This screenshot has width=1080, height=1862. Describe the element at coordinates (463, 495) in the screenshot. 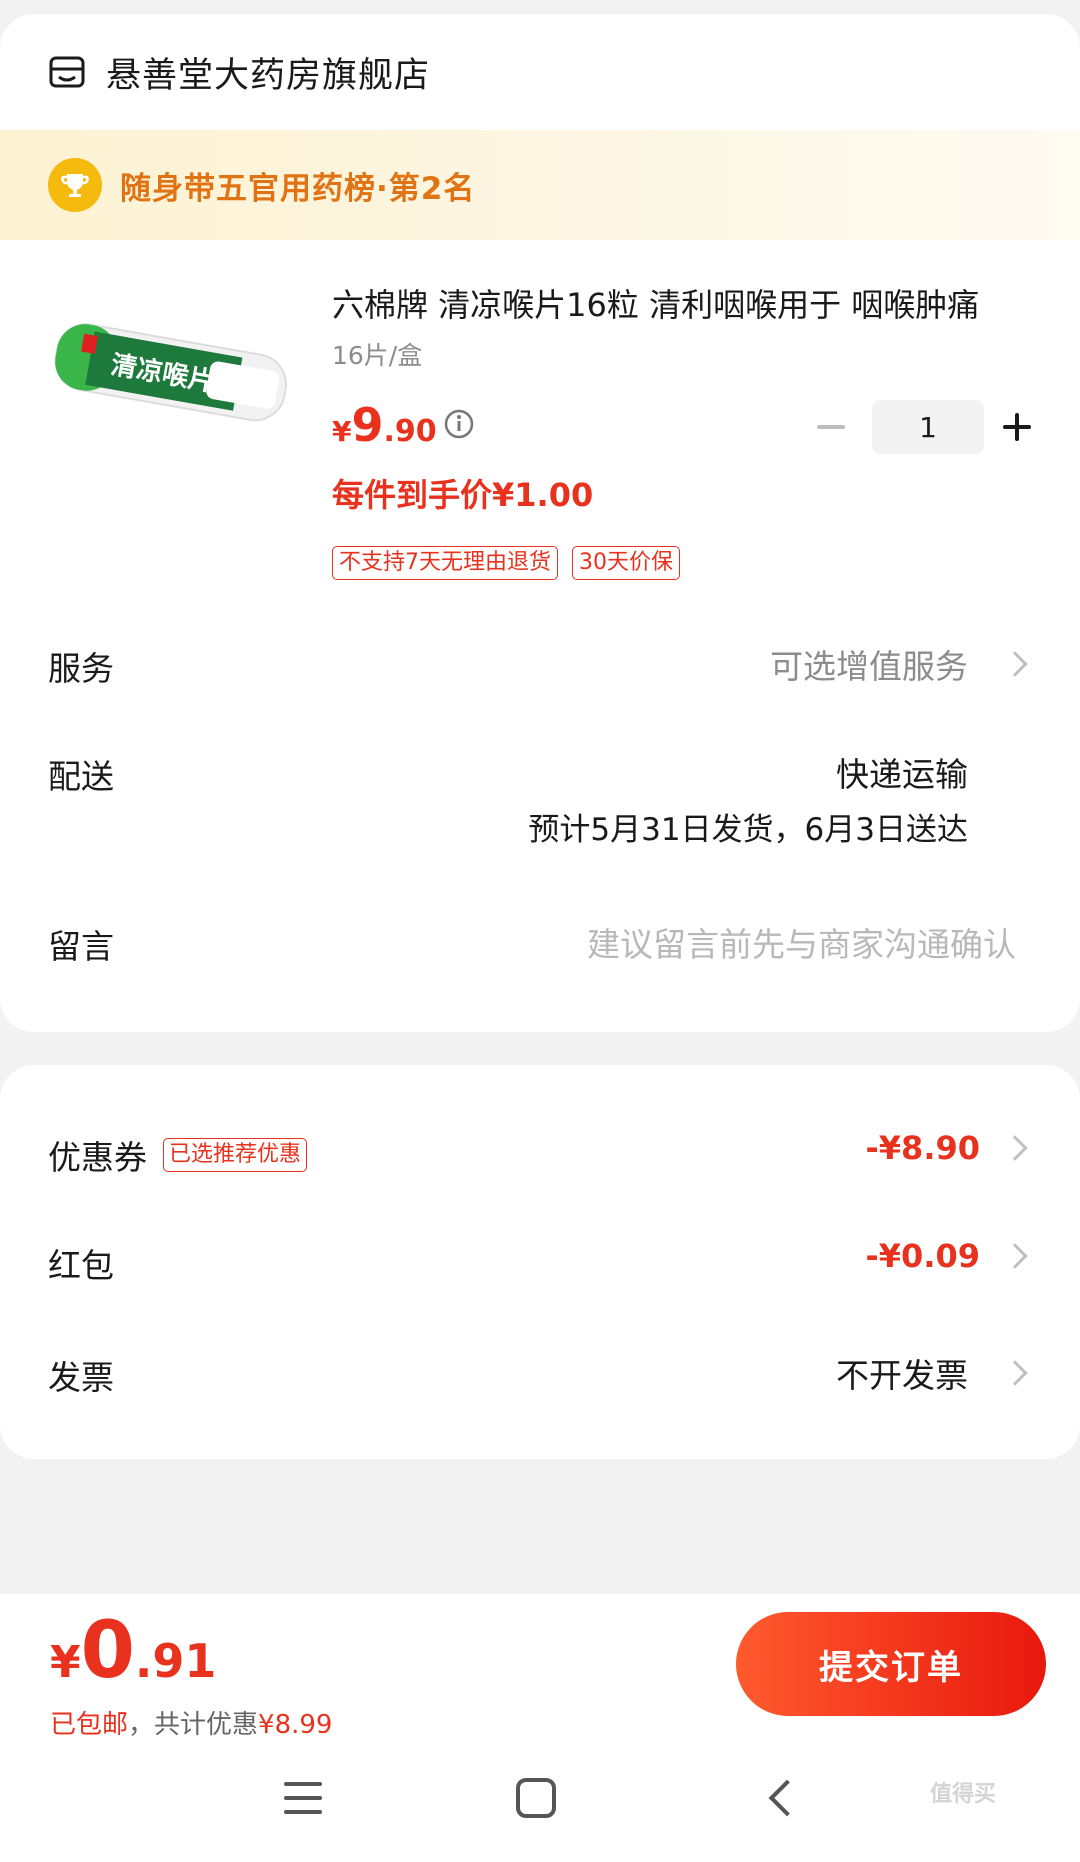

I see `unit-price: 每件到手价¥1.00` at that location.